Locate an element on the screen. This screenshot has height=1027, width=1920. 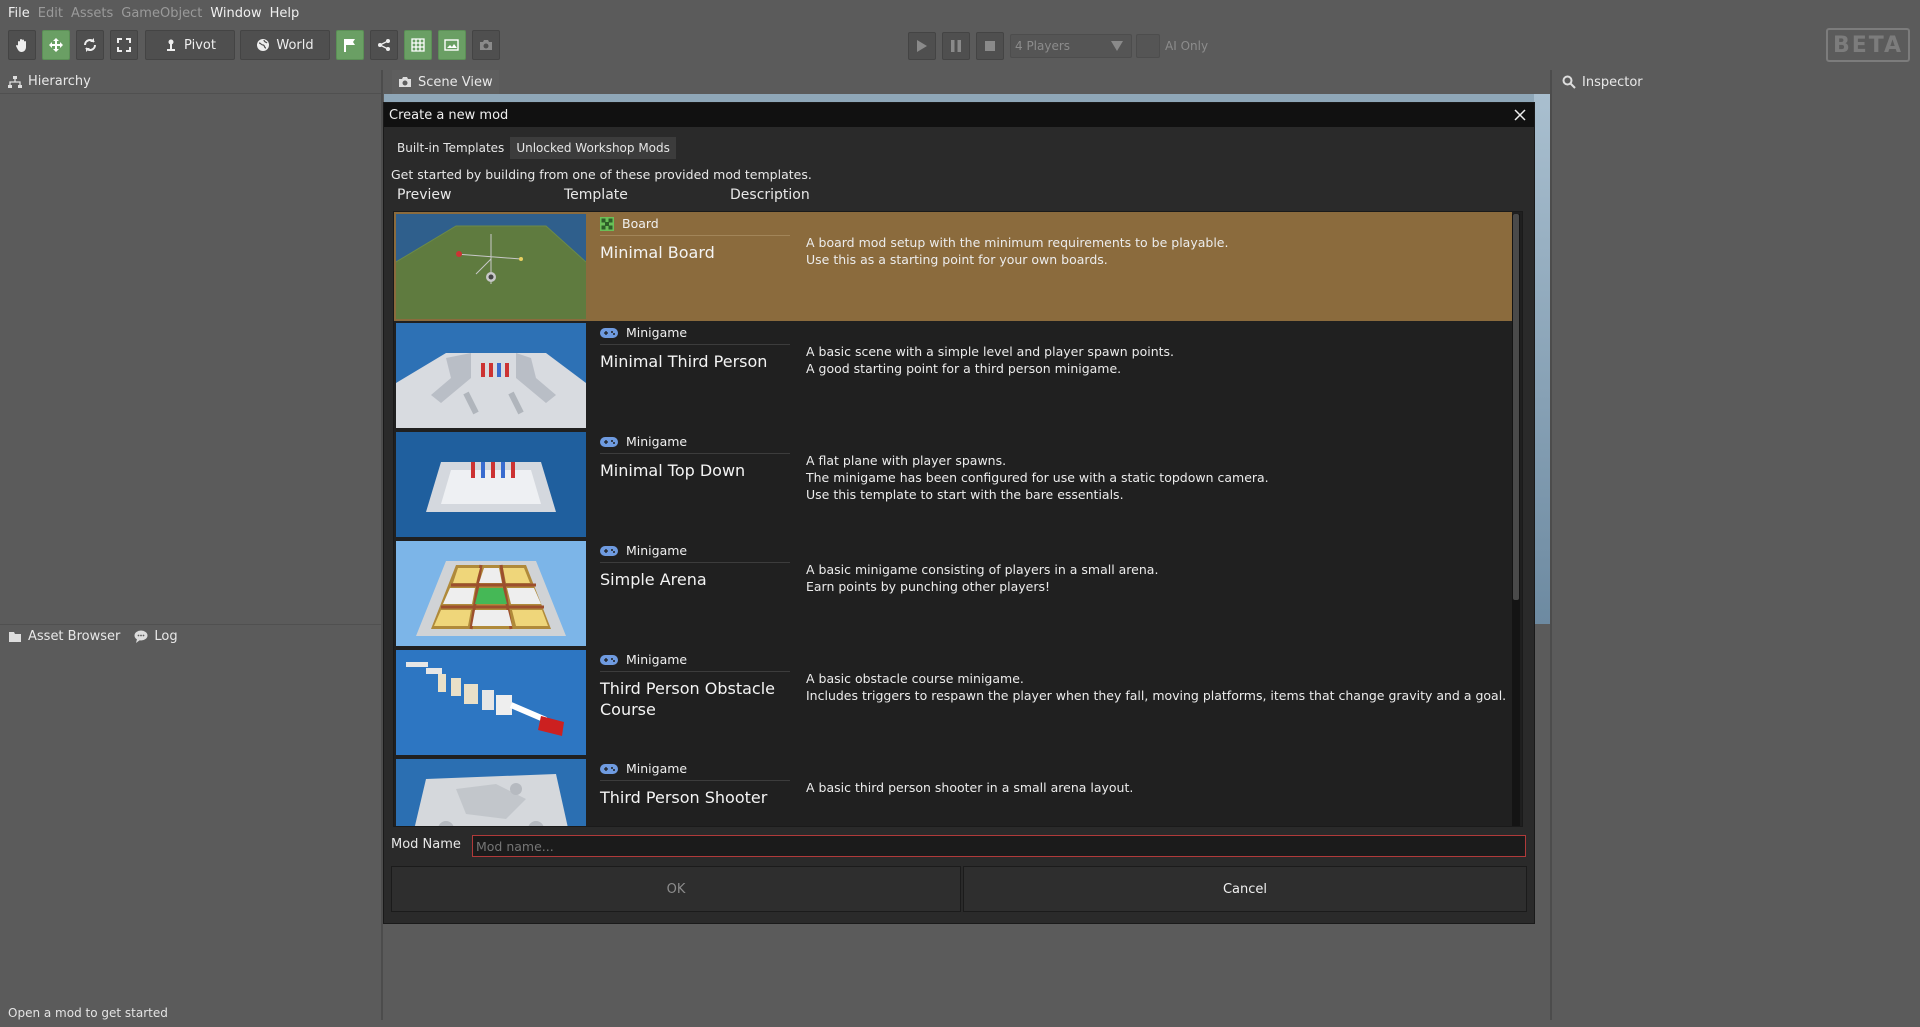
dropdown-arrow-icon is located at coordinates (1117, 46).